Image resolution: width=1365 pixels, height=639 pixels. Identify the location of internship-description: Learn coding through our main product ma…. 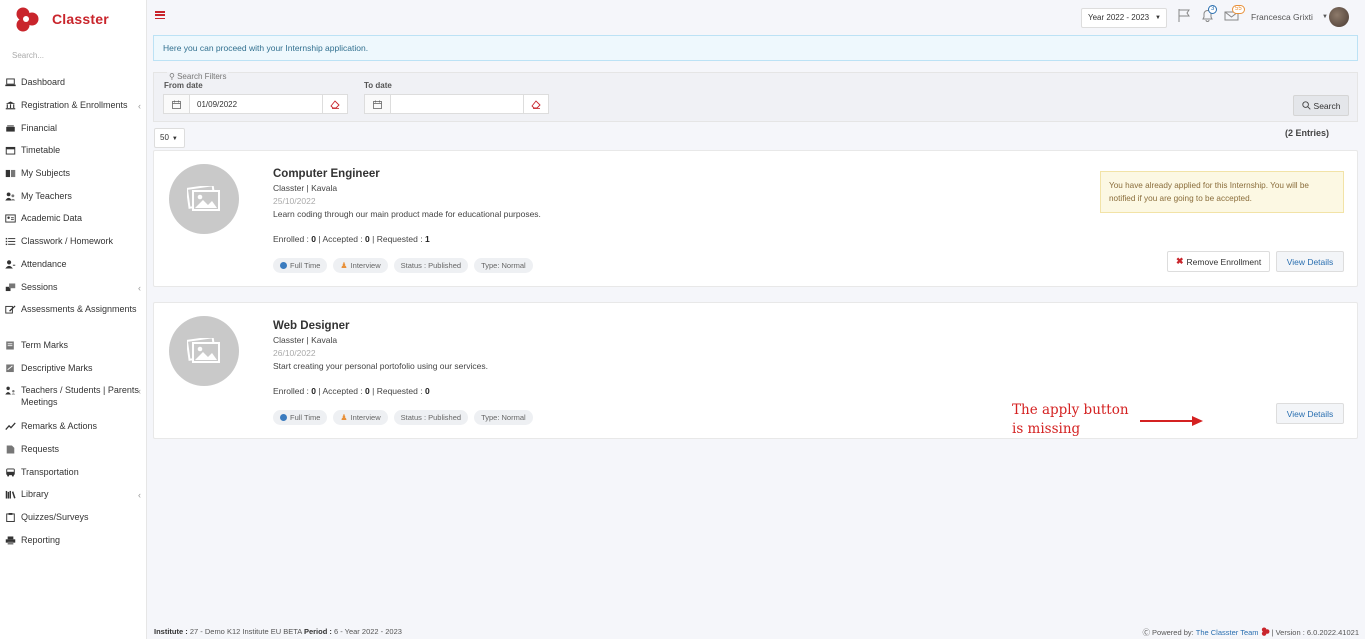
(407, 214).